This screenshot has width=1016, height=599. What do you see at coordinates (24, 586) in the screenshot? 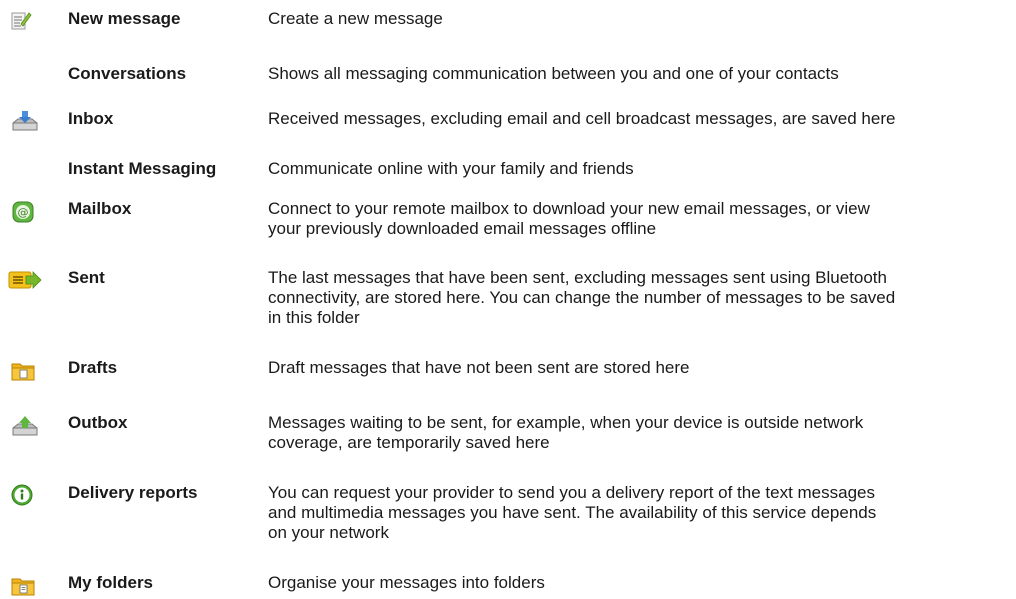
I see `my-folders-icon` at bounding box center [24, 586].